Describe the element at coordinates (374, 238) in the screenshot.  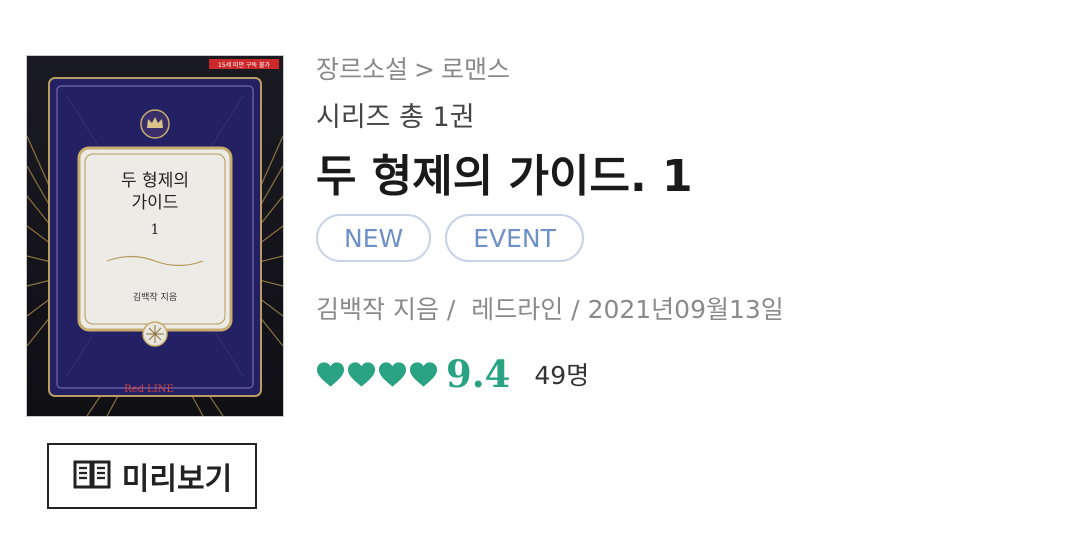
I see `new-badge: NEW` at that location.